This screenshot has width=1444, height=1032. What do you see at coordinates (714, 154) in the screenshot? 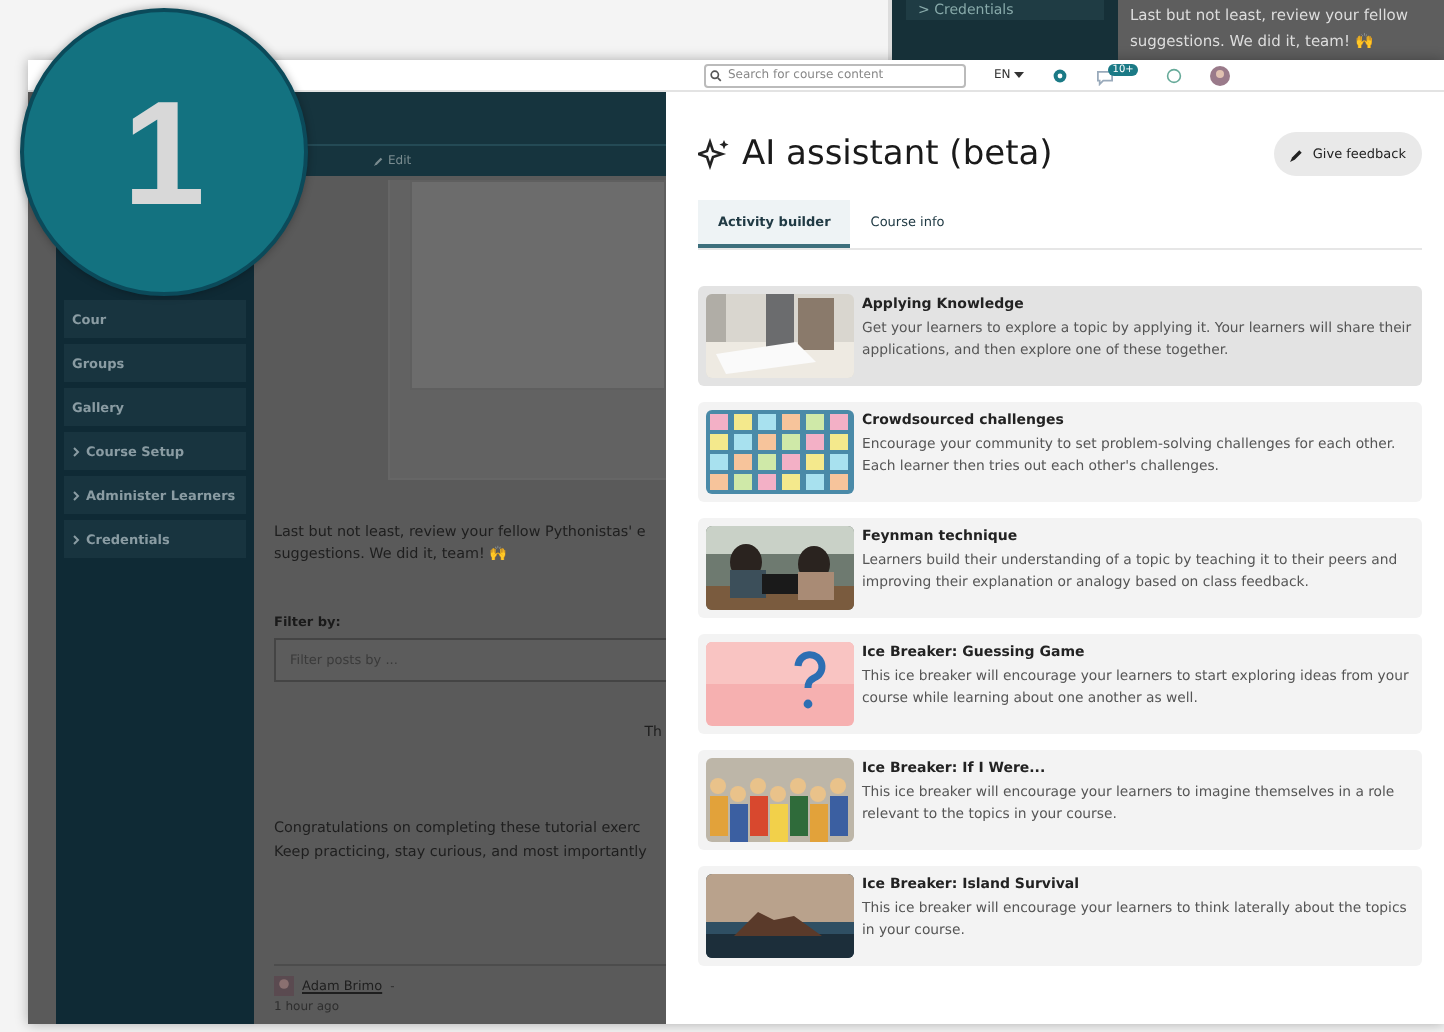
I see `sparkle-icon` at bounding box center [714, 154].